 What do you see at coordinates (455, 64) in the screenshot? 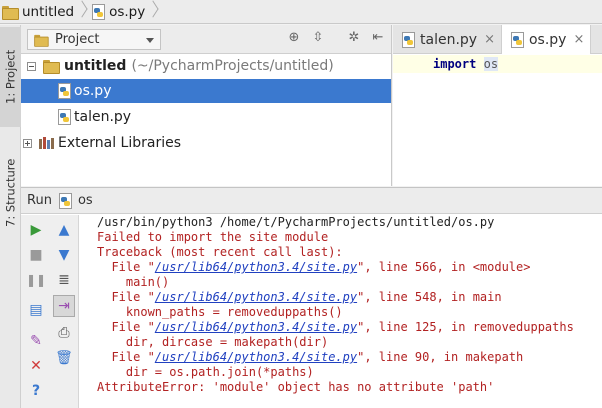
I see `code-keyword: import` at bounding box center [455, 64].